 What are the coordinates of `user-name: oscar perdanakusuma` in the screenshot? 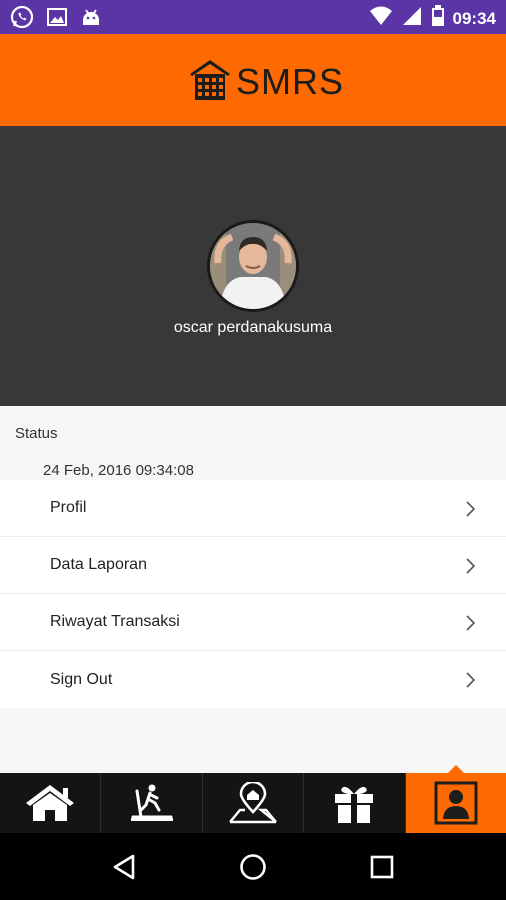 It's located at (253, 327).